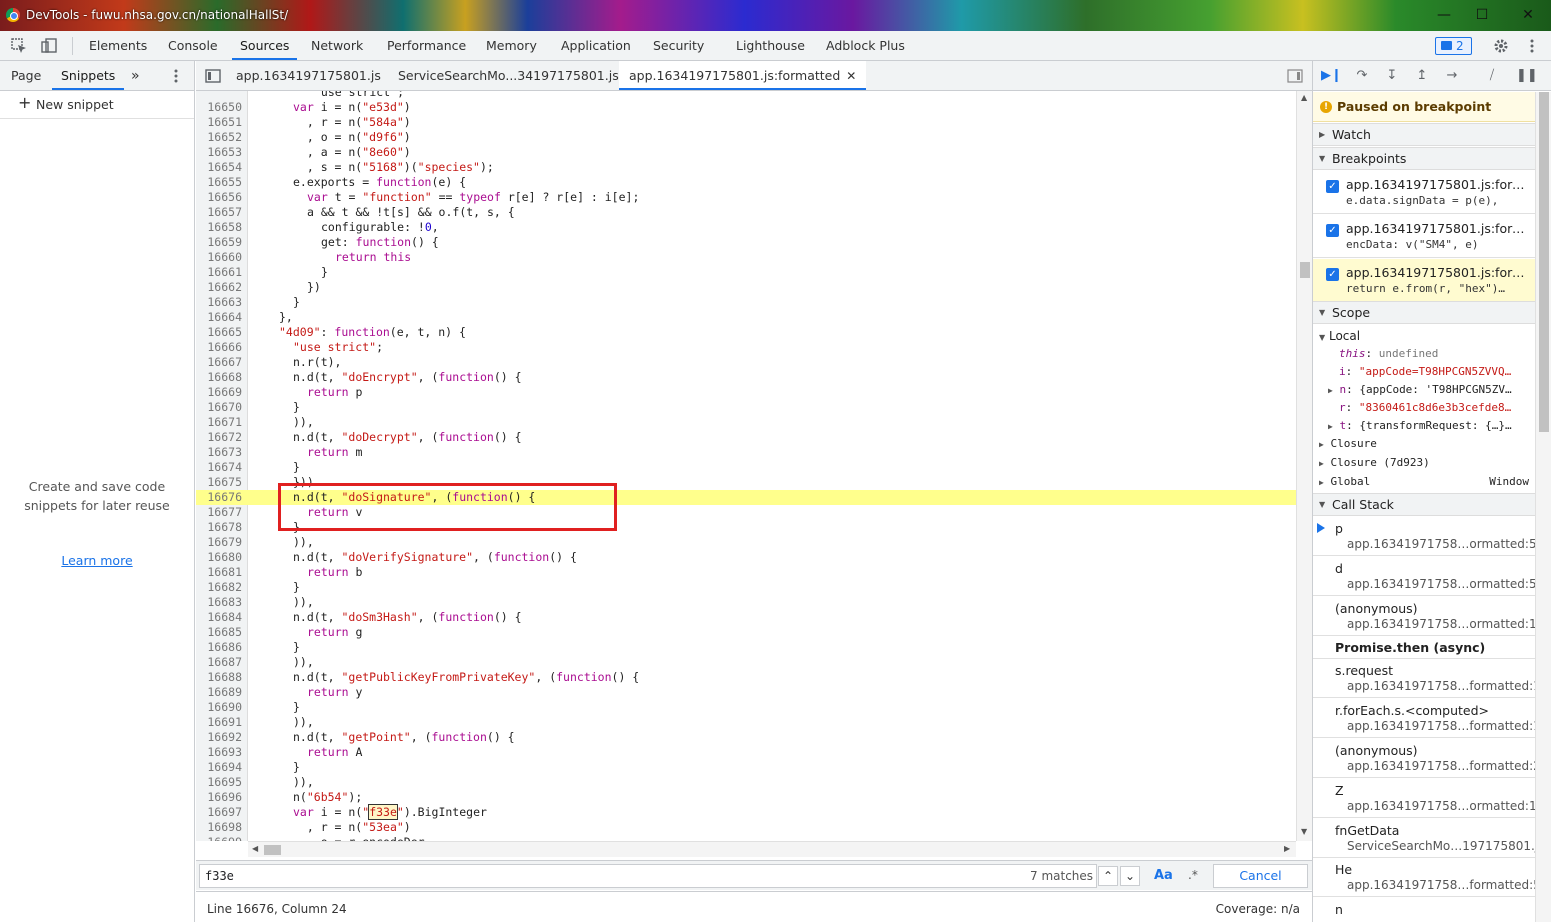 This screenshot has width=1551, height=922. I want to click on scroll-right-icon: ▶, so click(1287, 848).